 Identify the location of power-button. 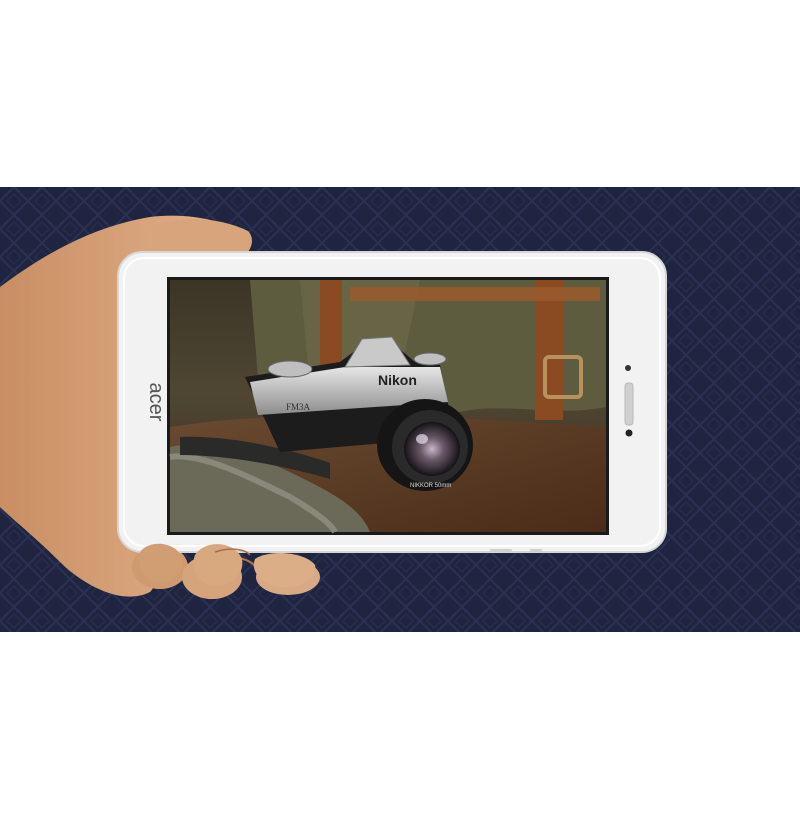
(536, 550).